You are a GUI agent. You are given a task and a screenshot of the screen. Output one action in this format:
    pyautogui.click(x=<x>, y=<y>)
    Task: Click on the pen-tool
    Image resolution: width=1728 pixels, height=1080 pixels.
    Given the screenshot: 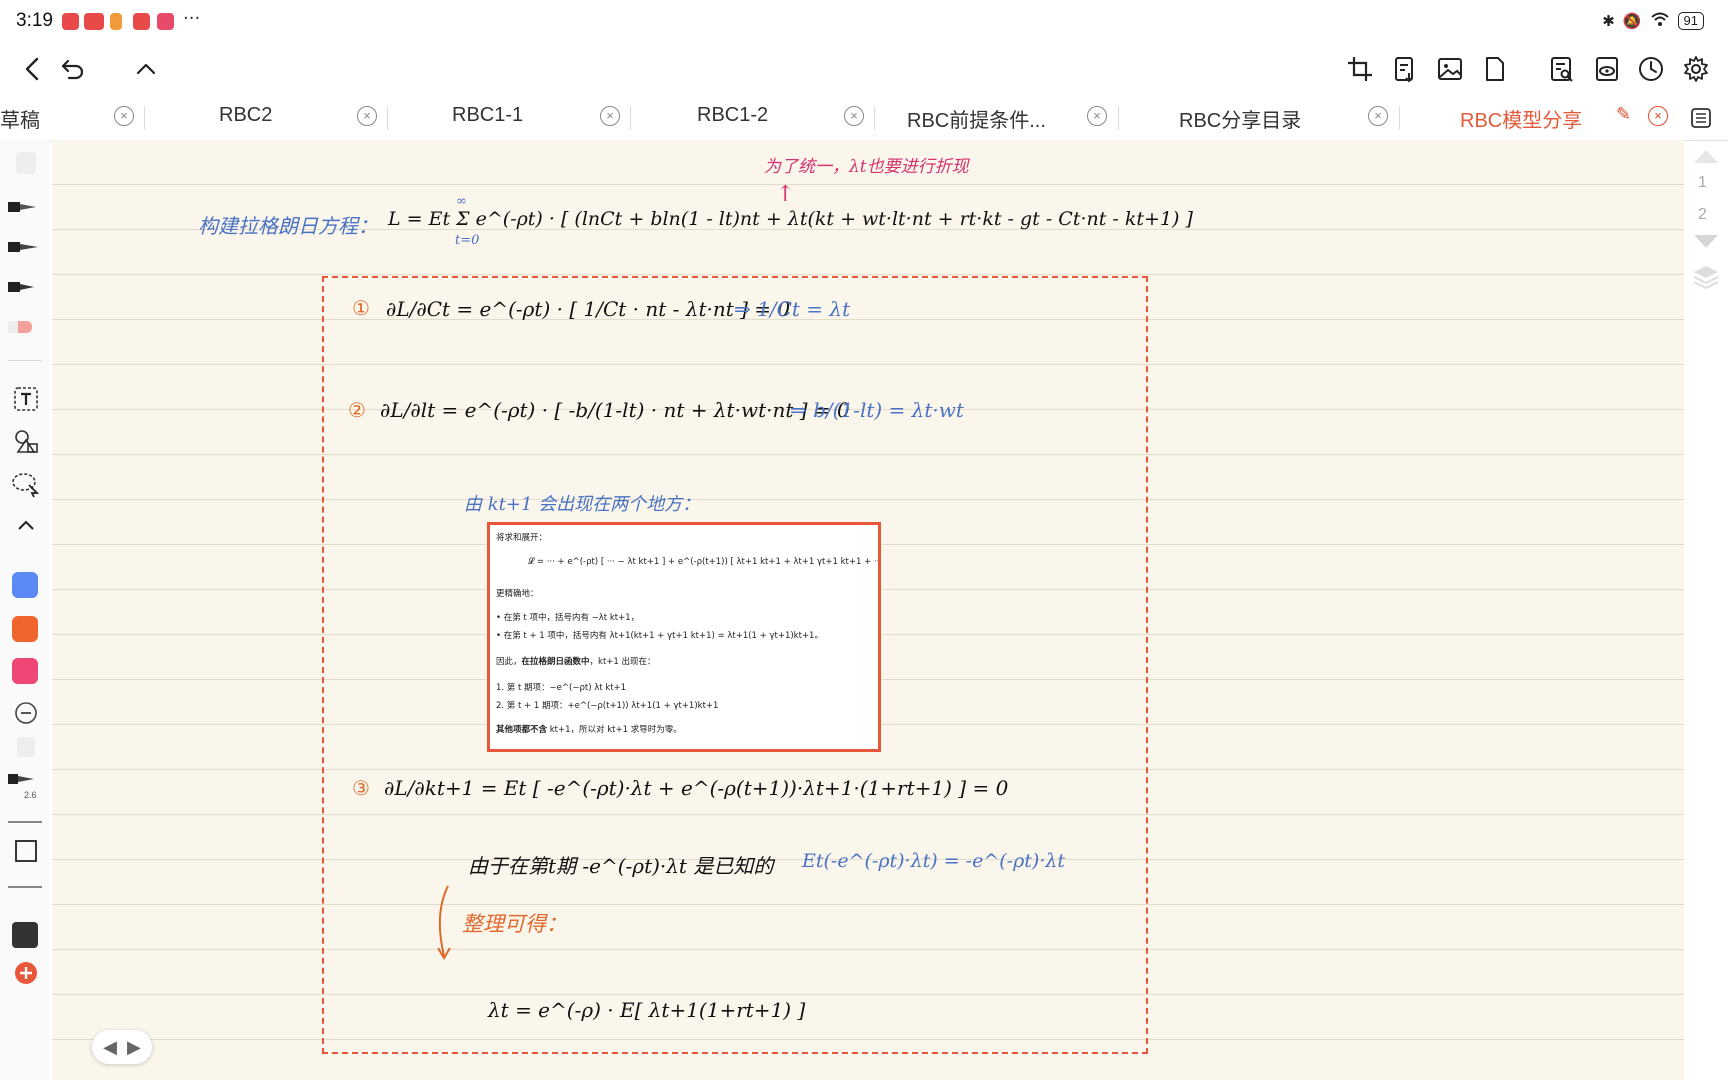 What is the action you would take?
    pyautogui.click(x=26, y=247)
    